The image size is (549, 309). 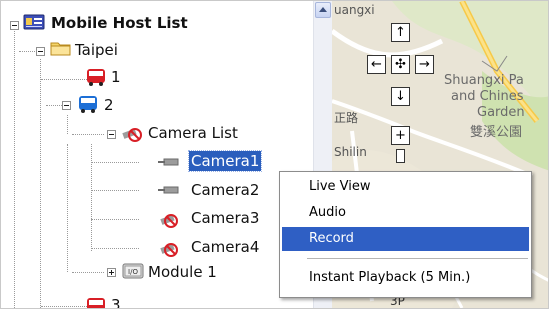 I want to click on tree-node-host-3: 3, so click(x=116, y=301).